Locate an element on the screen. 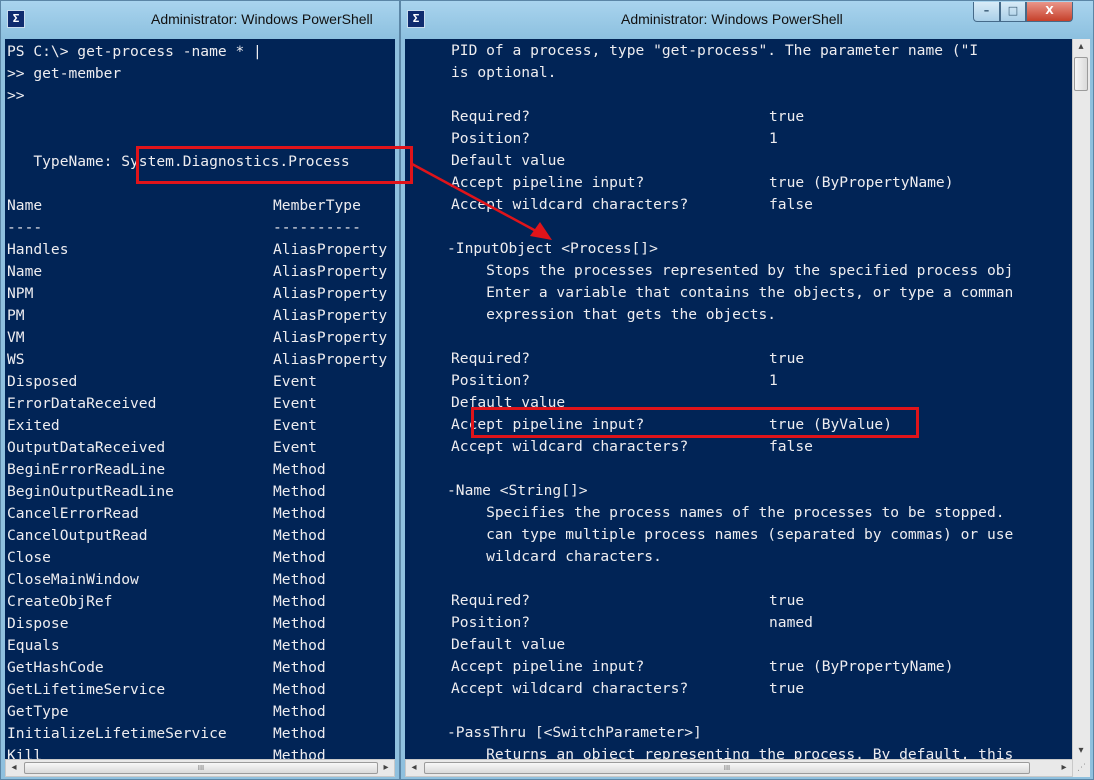  arrow-head-icon is located at coordinates (541, 231).